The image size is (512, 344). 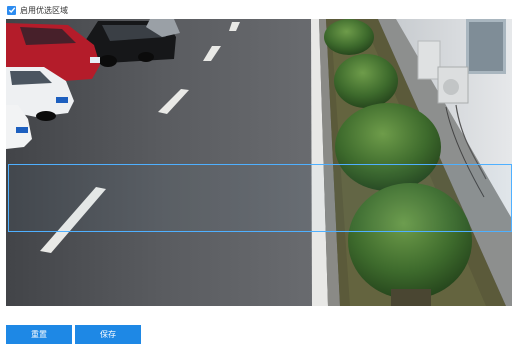 I want to click on save-button: 保存, so click(x=108, y=334).